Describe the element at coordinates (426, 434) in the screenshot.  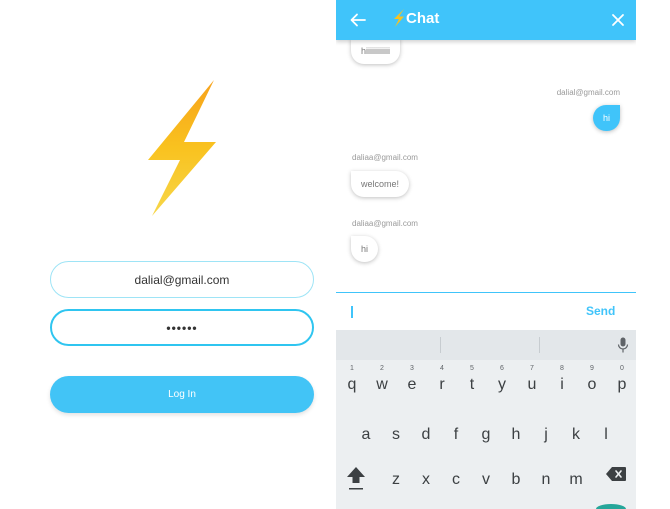
I see `keyboard-key-label: d` at that location.